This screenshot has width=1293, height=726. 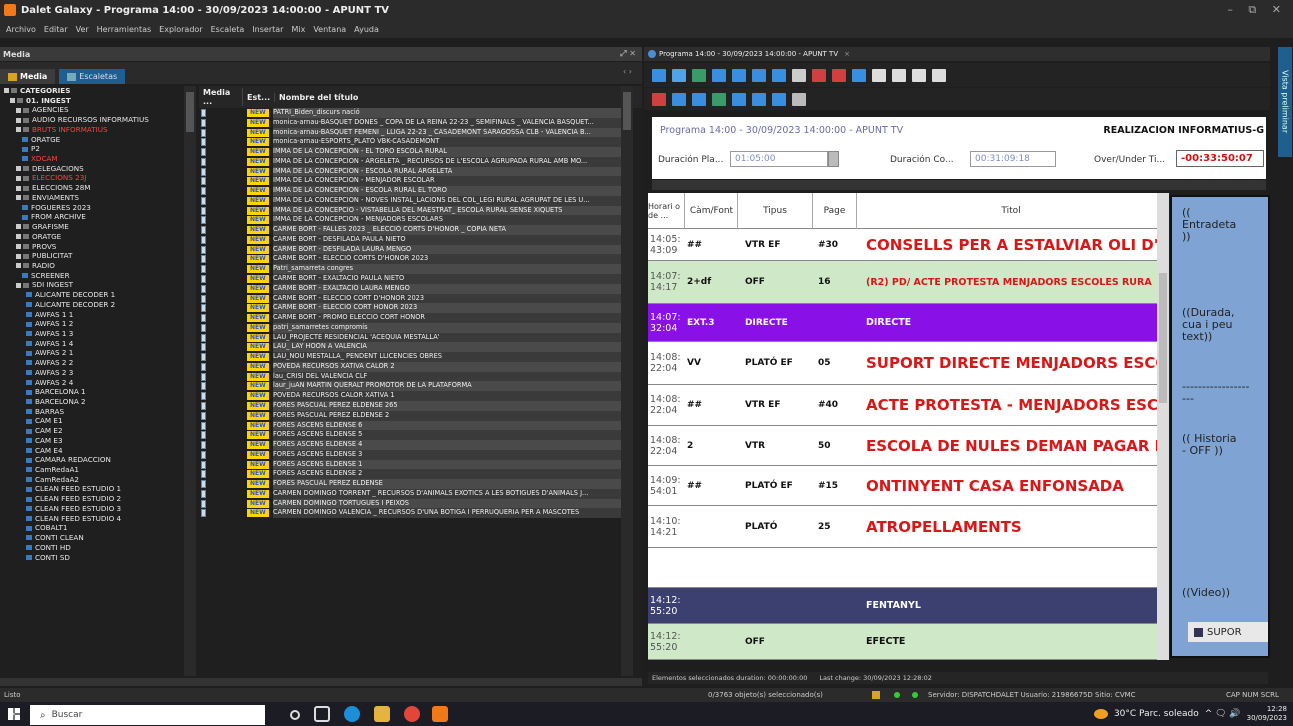 I want to click on taskbar-search: ⌕ Buscar, so click(x=147, y=715).